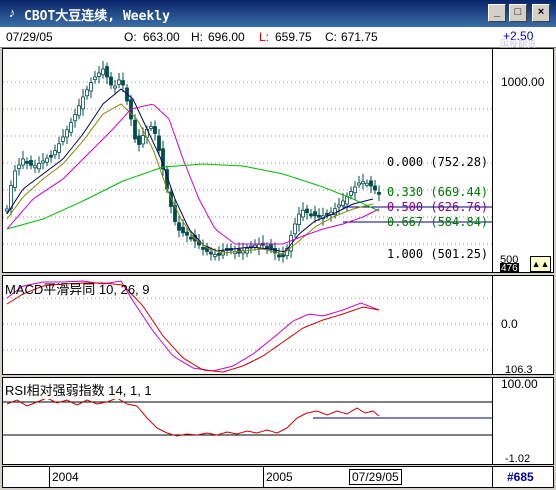 The width and height of the screenshot is (556, 490). What do you see at coordinates (497, 13) in the screenshot?
I see `minimize-button: _` at bounding box center [497, 13].